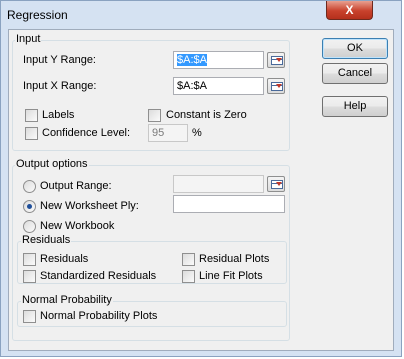 The width and height of the screenshot is (404, 359). Describe the element at coordinates (29, 259) in the screenshot. I see `residuals-checkbox` at that location.